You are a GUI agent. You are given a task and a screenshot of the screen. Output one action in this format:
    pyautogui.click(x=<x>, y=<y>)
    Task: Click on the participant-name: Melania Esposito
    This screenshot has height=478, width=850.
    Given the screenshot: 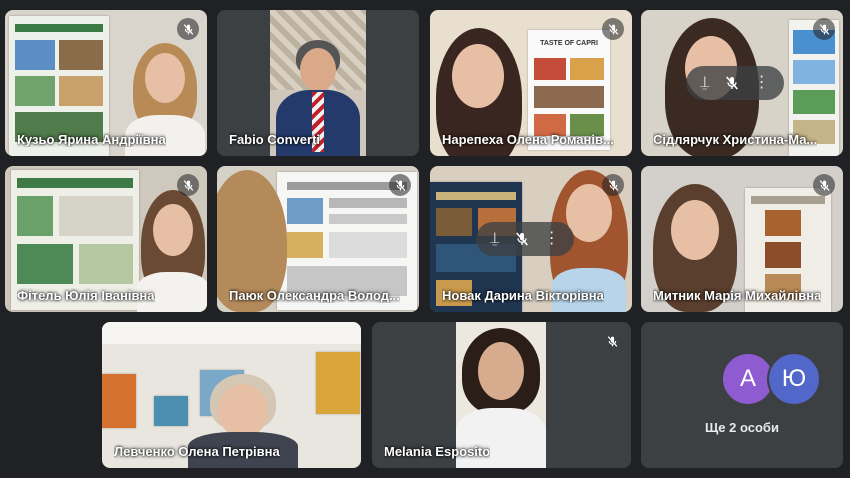 What is the action you would take?
    pyautogui.click(x=437, y=451)
    